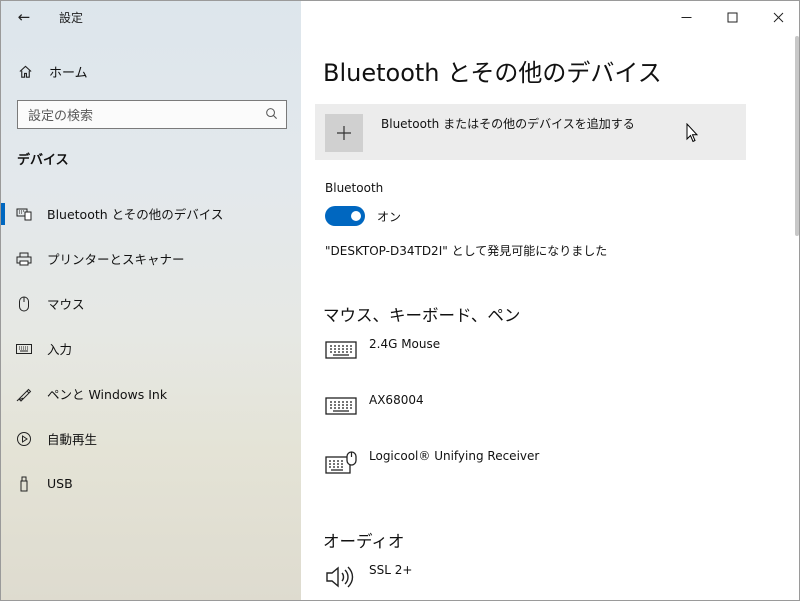  I want to click on sidebar-item-label: プリンターとスキャナー, so click(116, 259).